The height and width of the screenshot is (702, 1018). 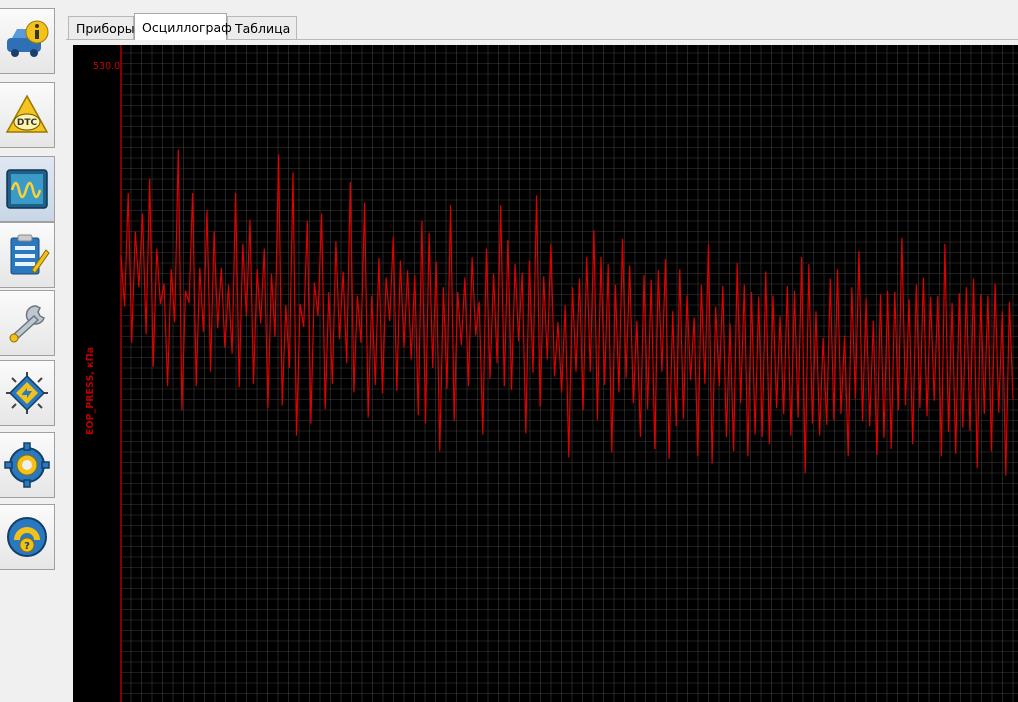 I want to click on oscilloscope-icon, so click(x=27, y=189).